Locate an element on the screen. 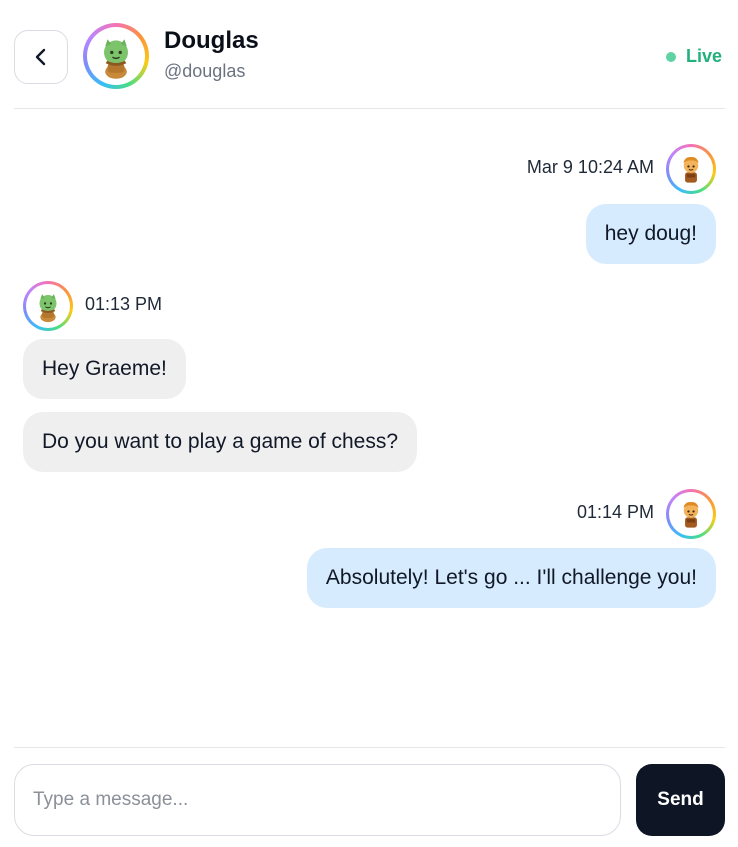 This screenshot has width=738, height=847. message-bubble-incoming: Hey Graeme! is located at coordinates (104, 369).